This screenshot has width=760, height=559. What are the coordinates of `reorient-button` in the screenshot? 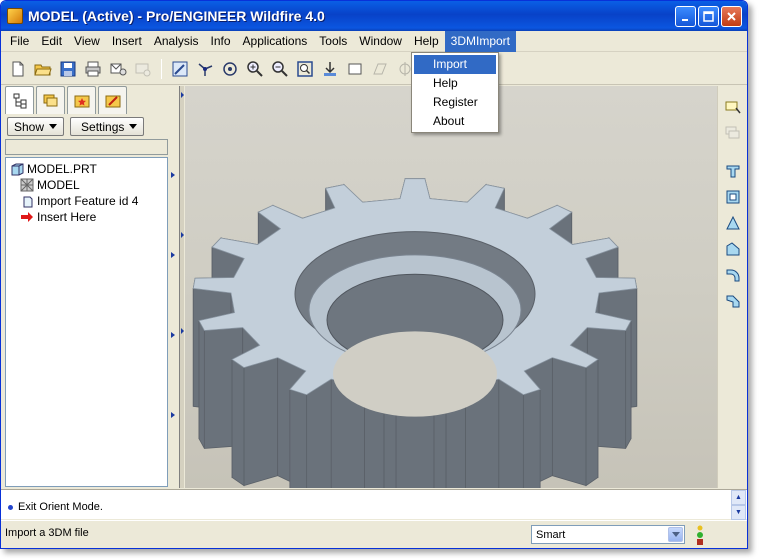 It's located at (330, 69).